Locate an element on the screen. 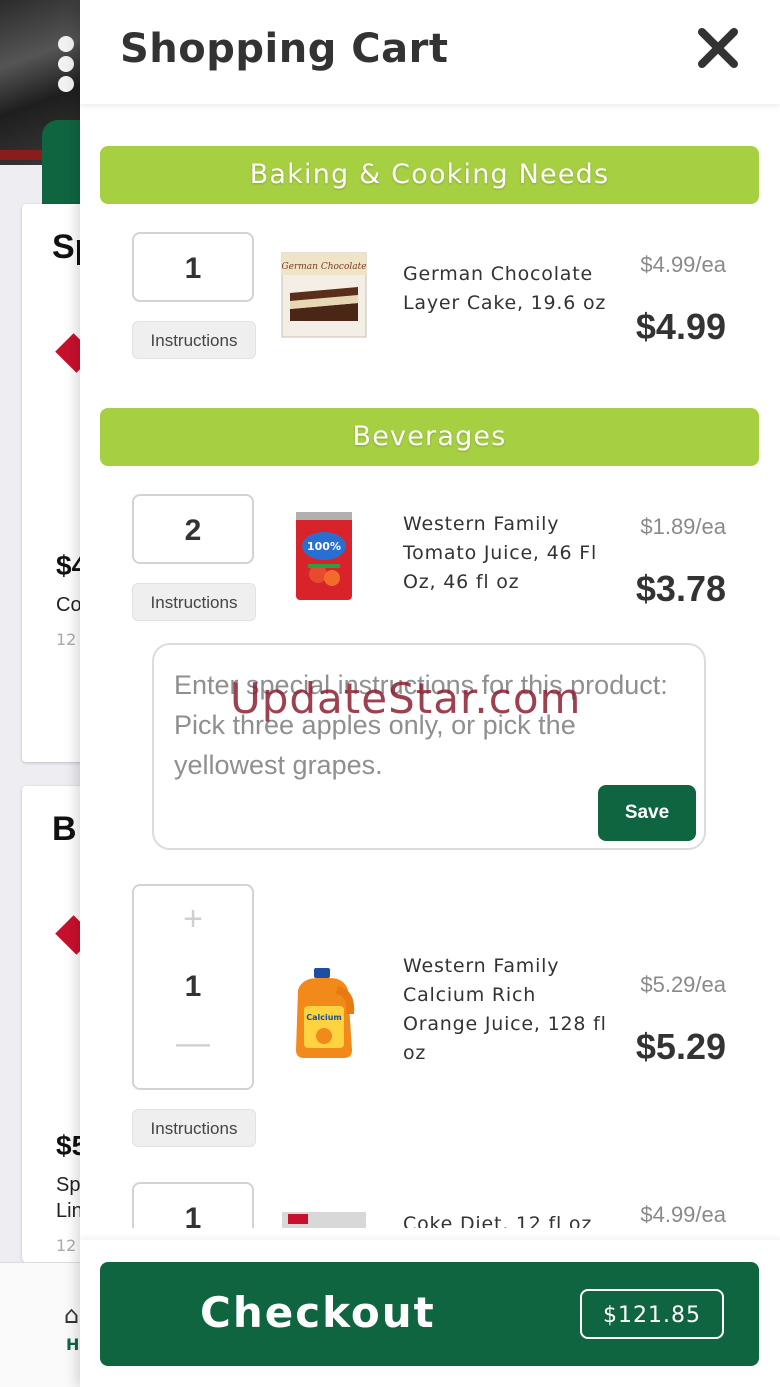  checkout-footer: Checkout $121.85 is located at coordinates (430, 1313).